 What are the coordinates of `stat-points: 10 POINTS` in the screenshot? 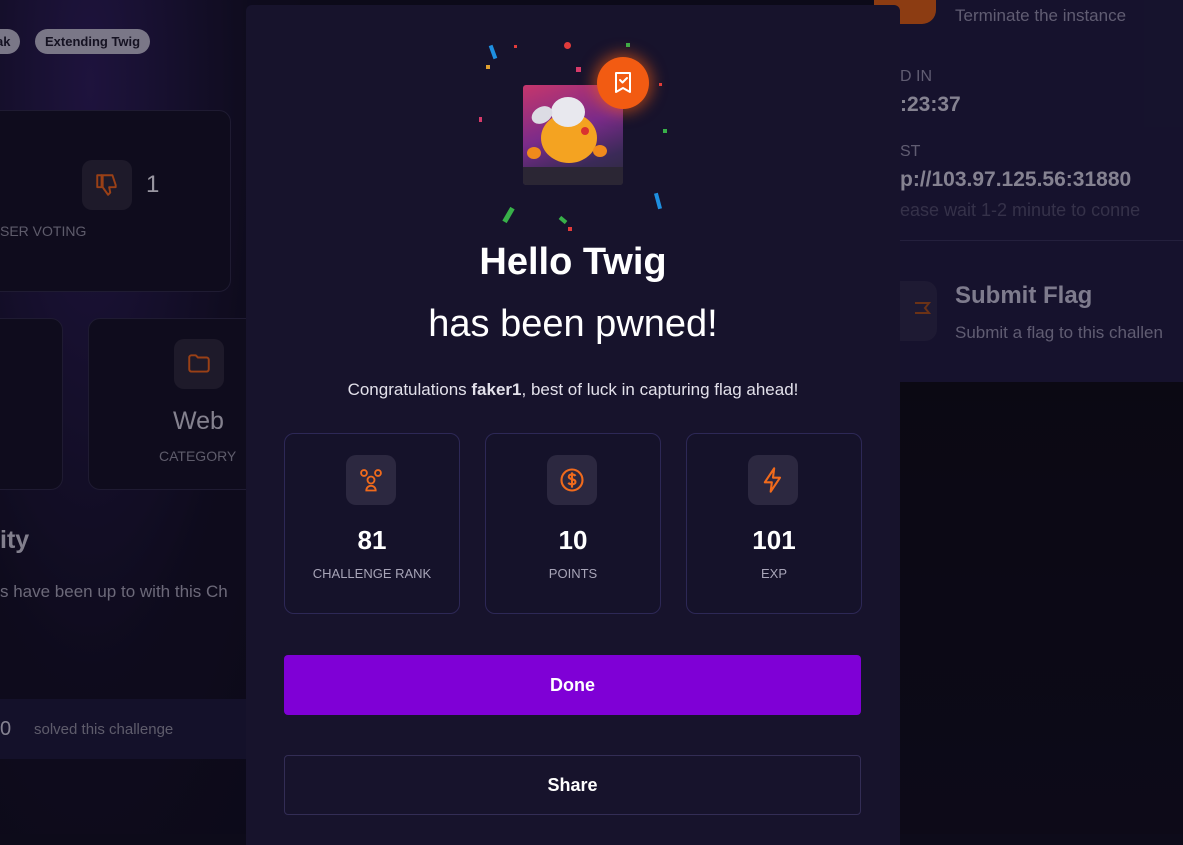 It's located at (573, 523).